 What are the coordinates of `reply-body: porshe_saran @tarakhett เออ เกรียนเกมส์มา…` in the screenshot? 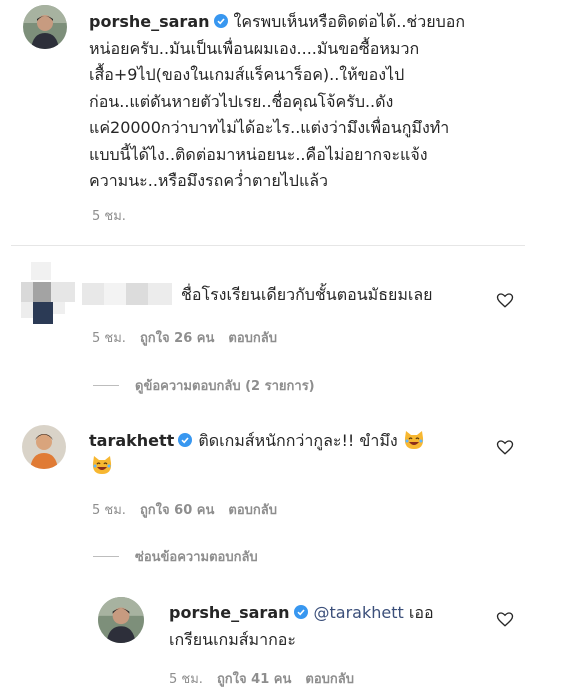 It's located at (329, 626).